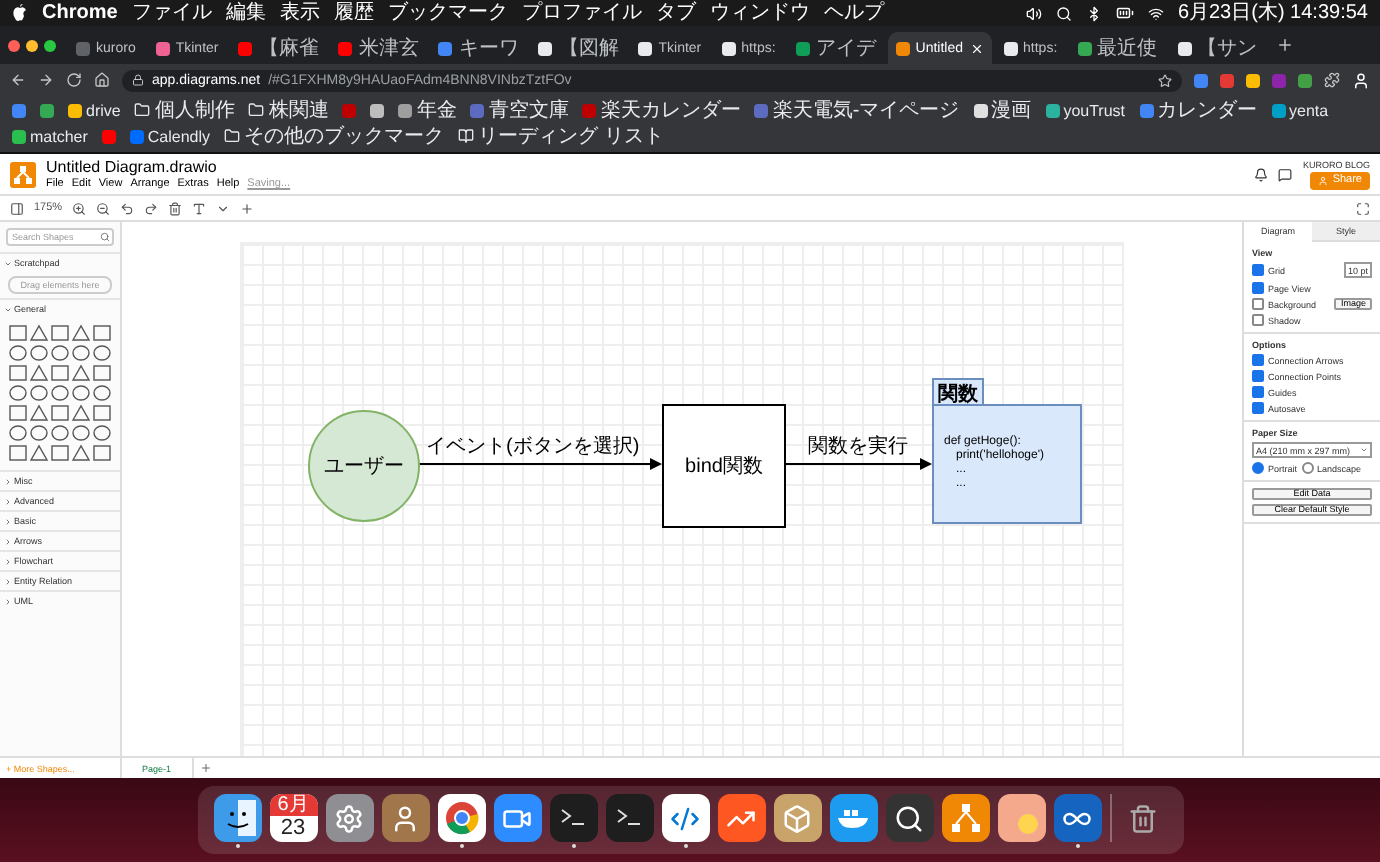  Describe the element at coordinates (102, 80) in the screenshot. I see `home-icon` at that location.